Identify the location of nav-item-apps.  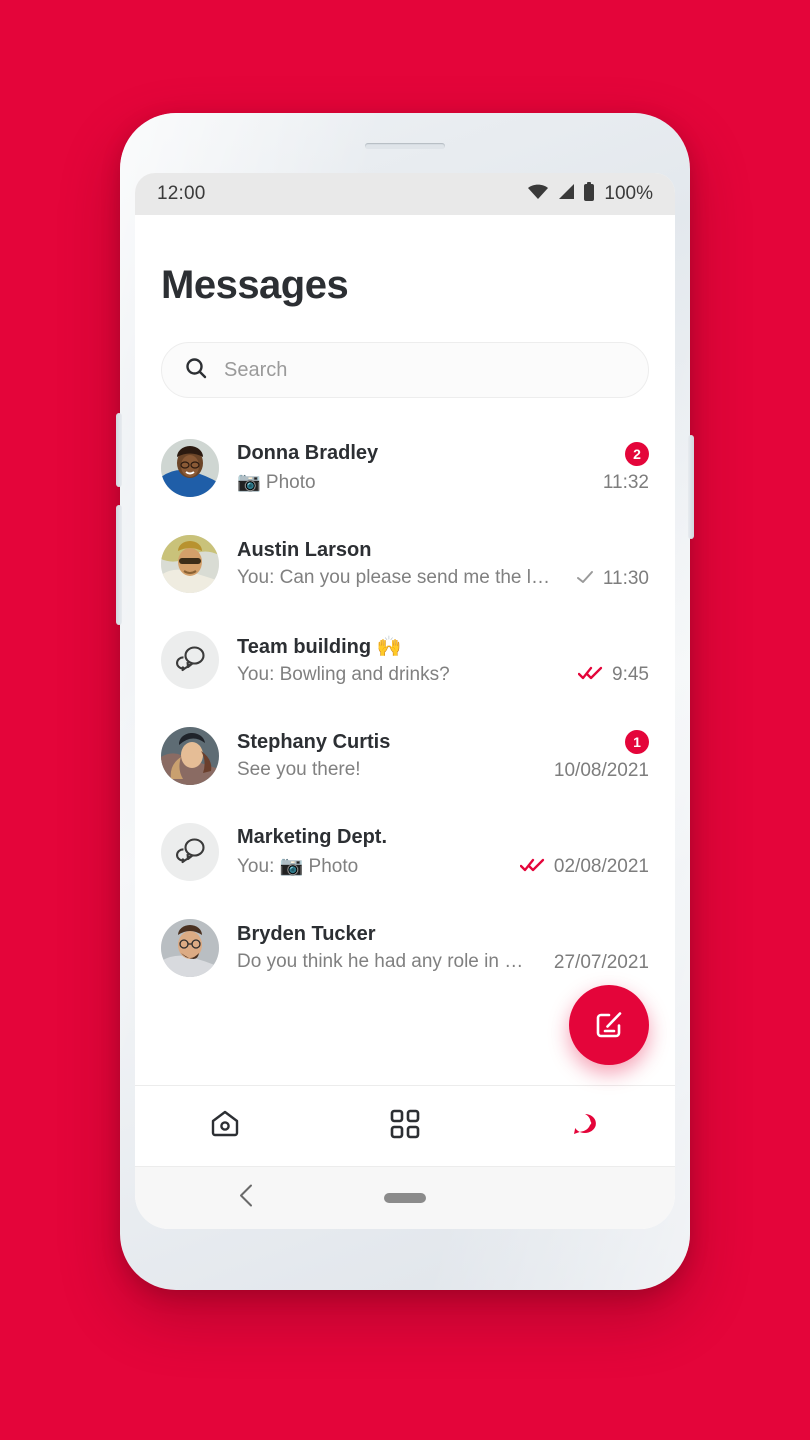
(405, 1126).